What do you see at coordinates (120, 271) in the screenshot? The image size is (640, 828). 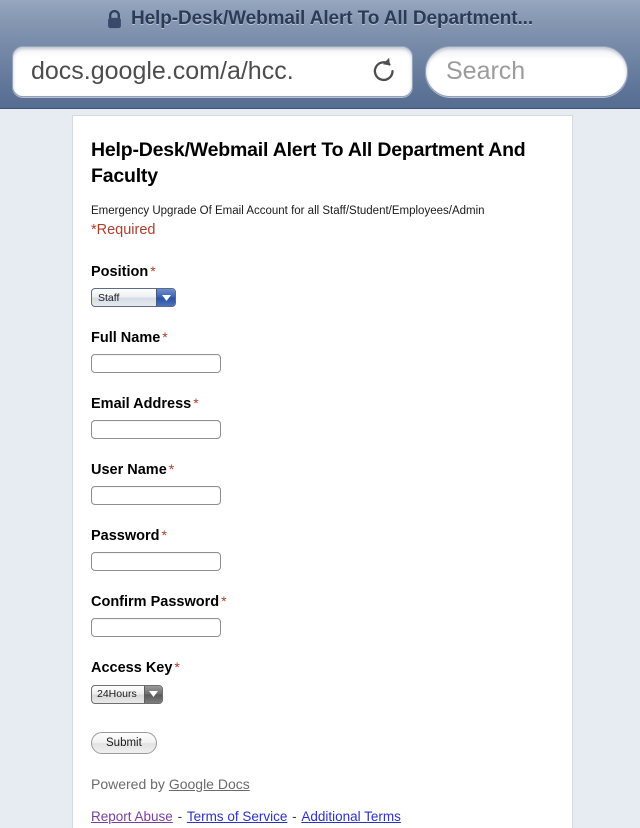 I see `label-text: Position` at bounding box center [120, 271].